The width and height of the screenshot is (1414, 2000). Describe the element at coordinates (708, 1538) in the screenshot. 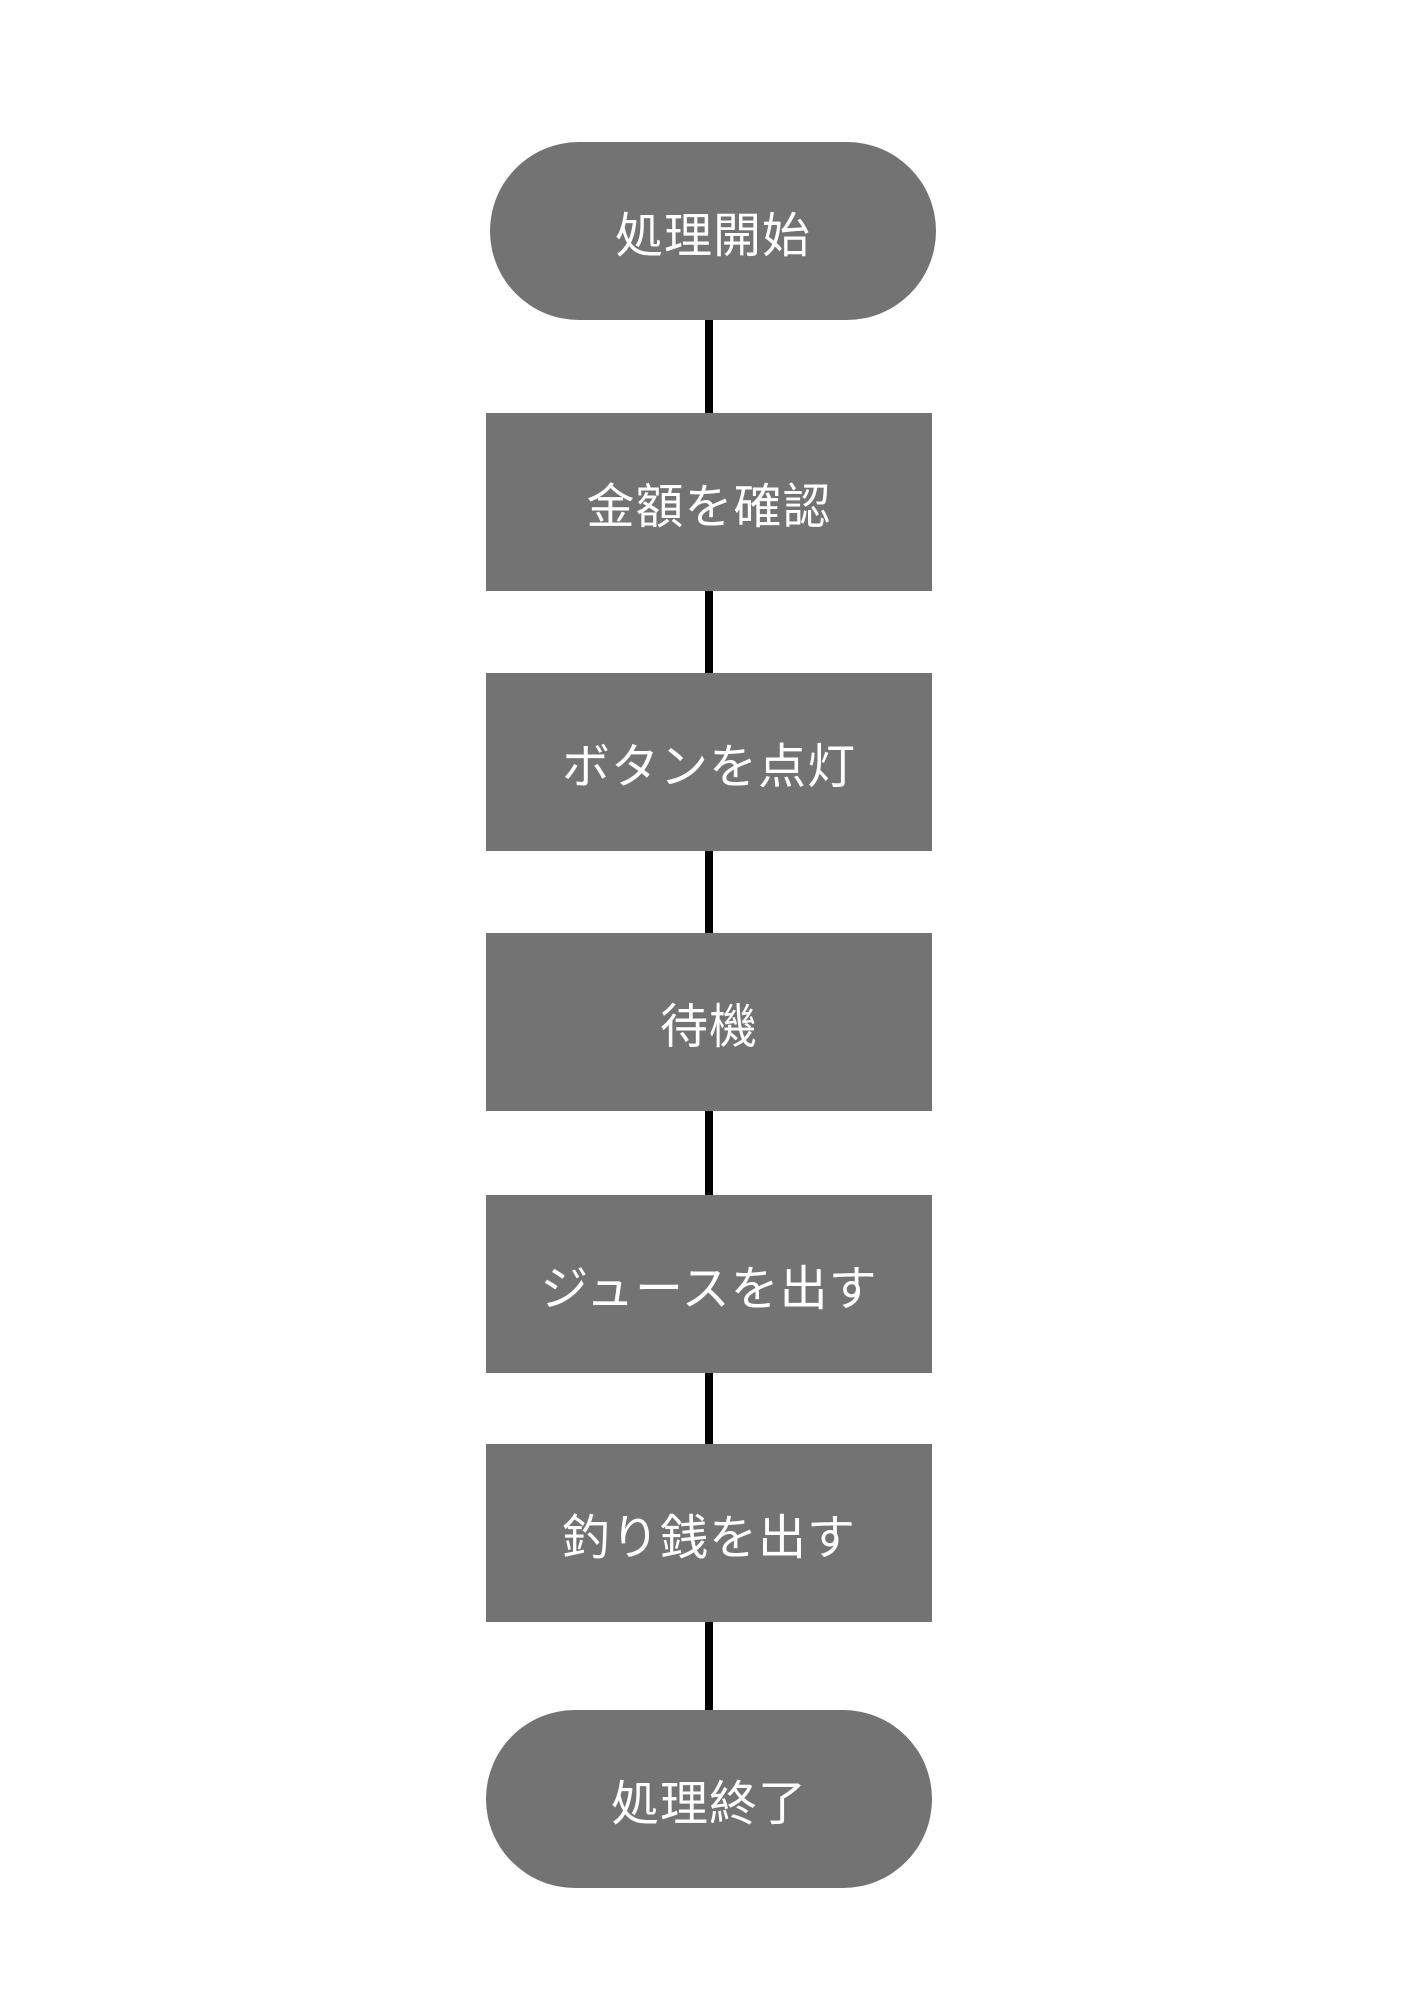

I see `process-step-label: 釣り銭を出す` at that location.